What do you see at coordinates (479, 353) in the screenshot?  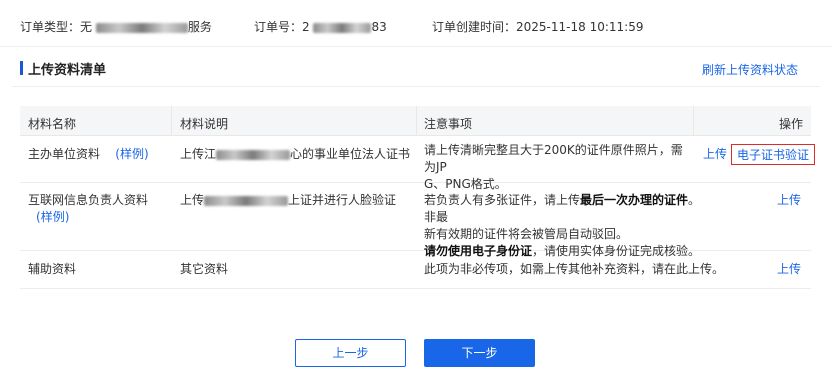 I see `next-step-button: 下一步` at bounding box center [479, 353].